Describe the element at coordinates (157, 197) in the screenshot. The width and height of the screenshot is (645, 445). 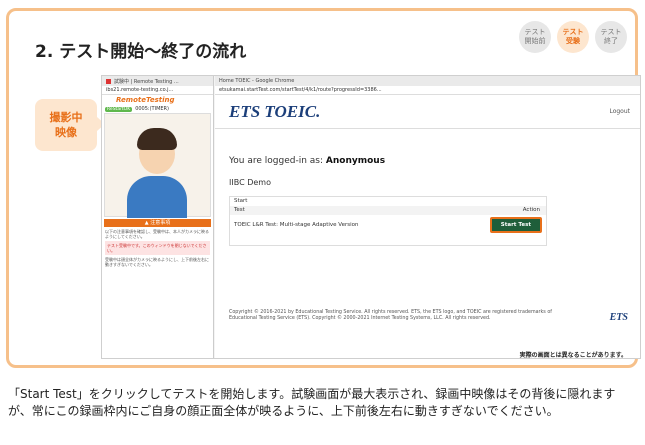
I see `person-body` at that location.